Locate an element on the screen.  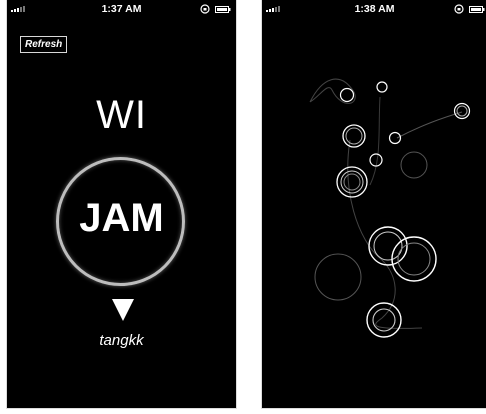
status-bar: 1:37 AM is located at coordinates (121, 9).